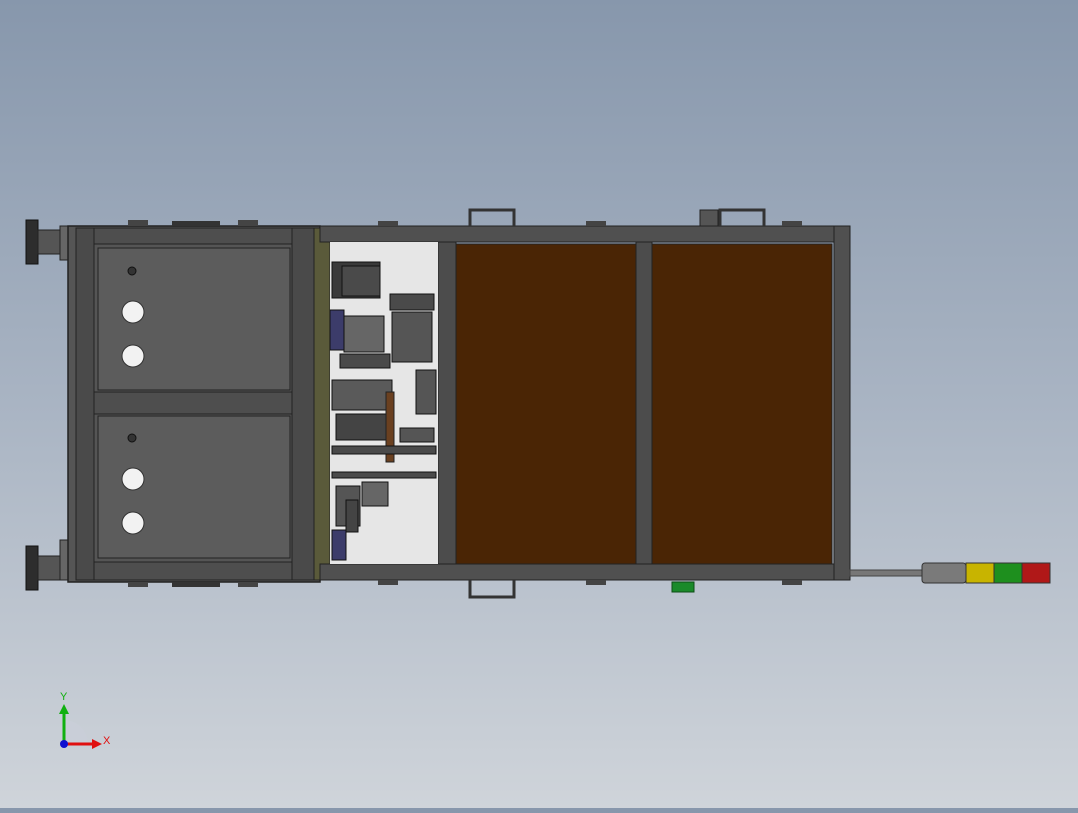  What do you see at coordinates (546, 404) in the screenshot?
I see `window-panel-left` at bounding box center [546, 404].